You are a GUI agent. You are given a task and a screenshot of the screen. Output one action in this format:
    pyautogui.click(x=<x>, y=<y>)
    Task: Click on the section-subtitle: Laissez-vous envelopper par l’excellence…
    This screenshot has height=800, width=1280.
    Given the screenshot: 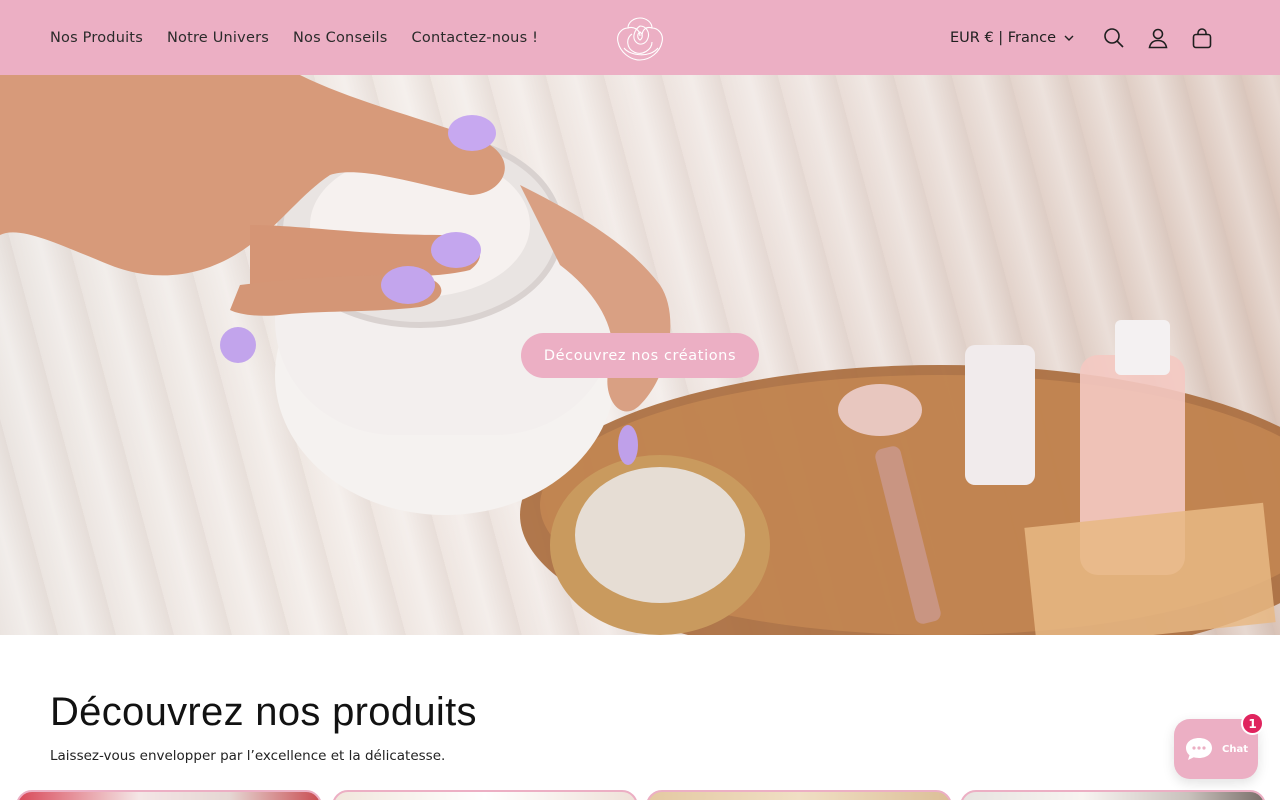 What is the action you would take?
    pyautogui.click(x=248, y=756)
    